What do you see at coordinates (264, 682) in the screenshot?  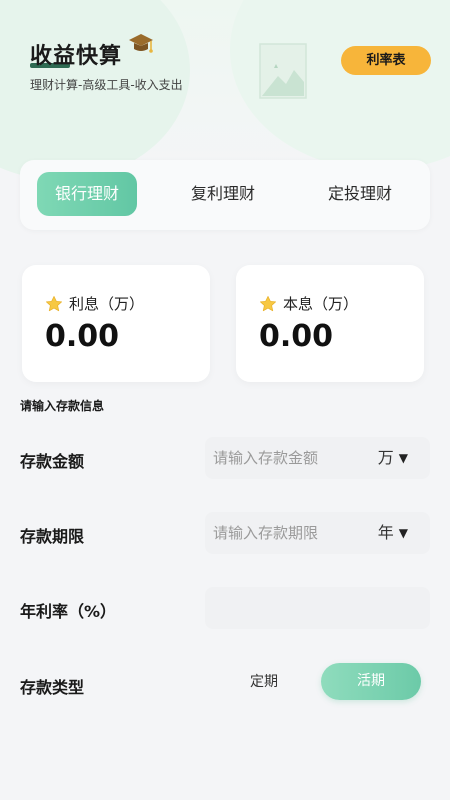 I see `deposit-type-fixed-option: 定期` at bounding box center [264, 682].